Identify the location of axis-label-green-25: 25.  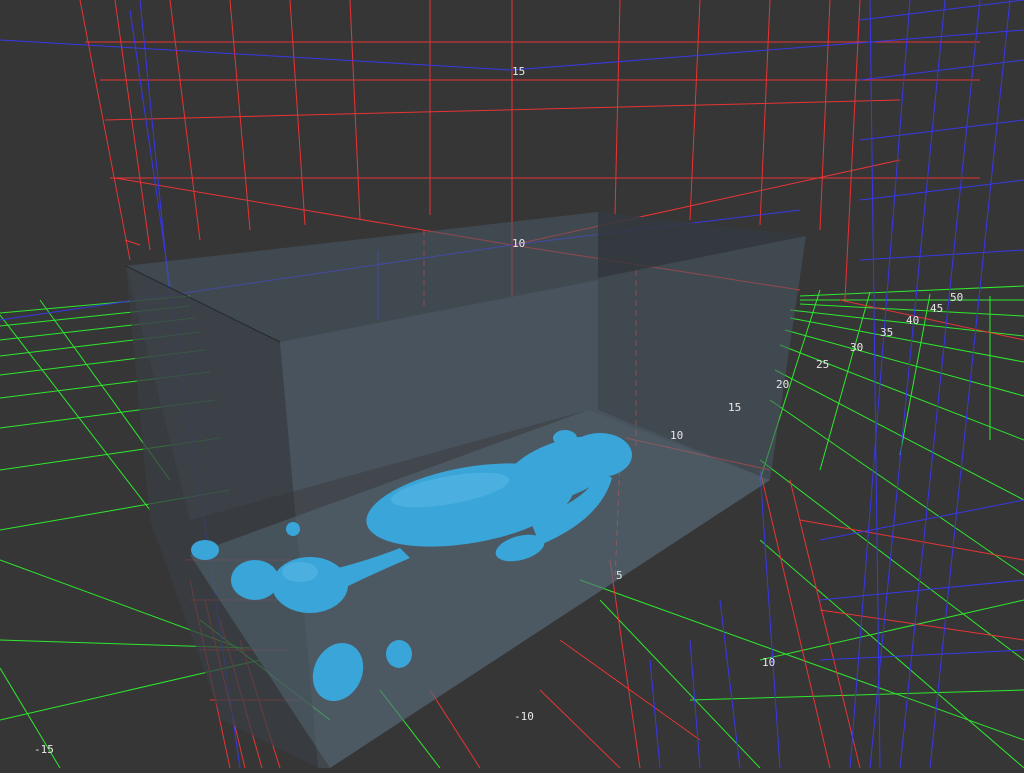
(822, 364).